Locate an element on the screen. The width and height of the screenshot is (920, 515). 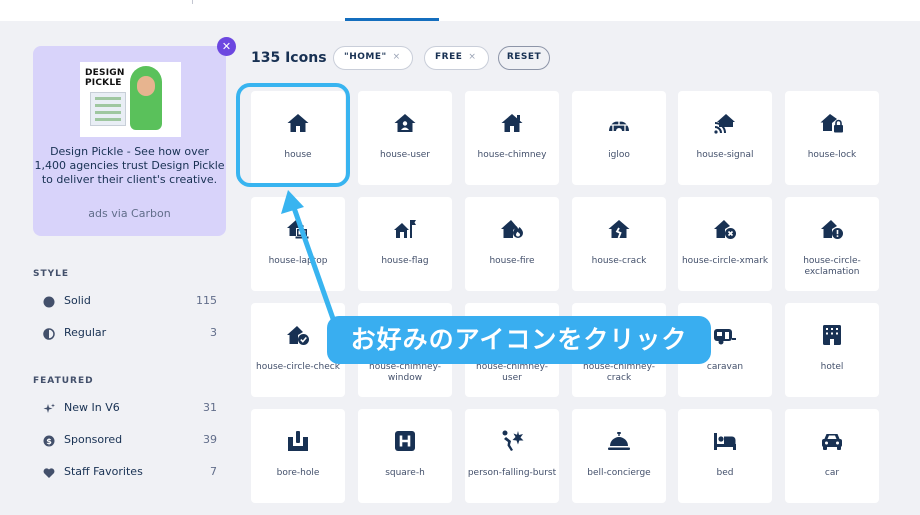
icon-card-label: house-circle-xmark is located at coordinates (725, 261).